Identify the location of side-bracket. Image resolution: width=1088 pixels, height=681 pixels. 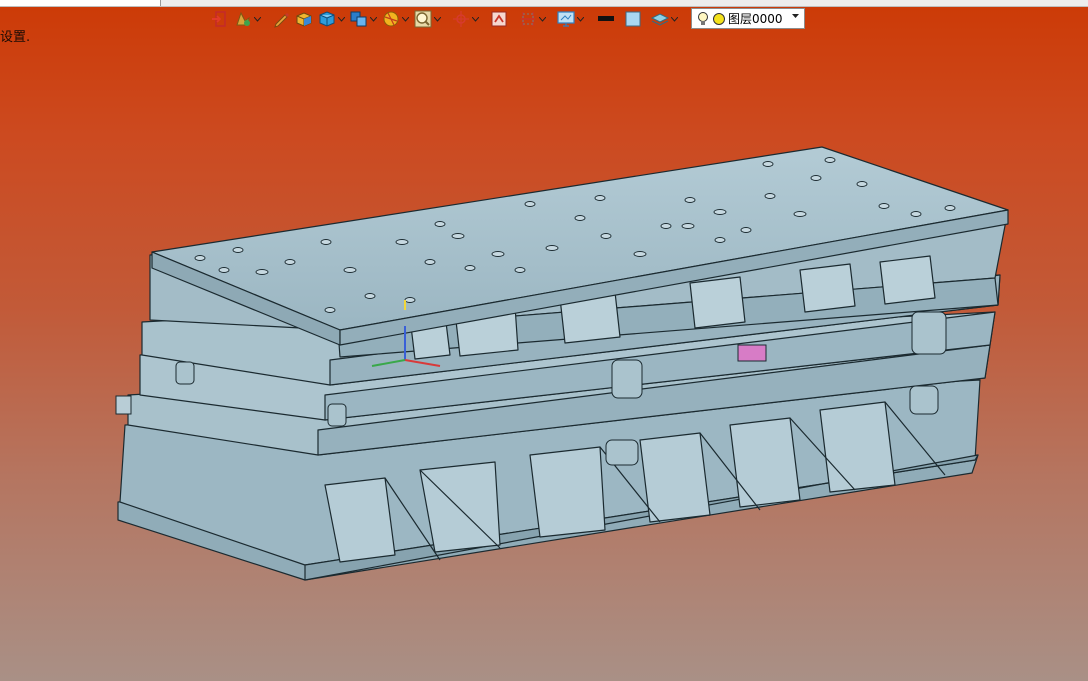
(123, 405).